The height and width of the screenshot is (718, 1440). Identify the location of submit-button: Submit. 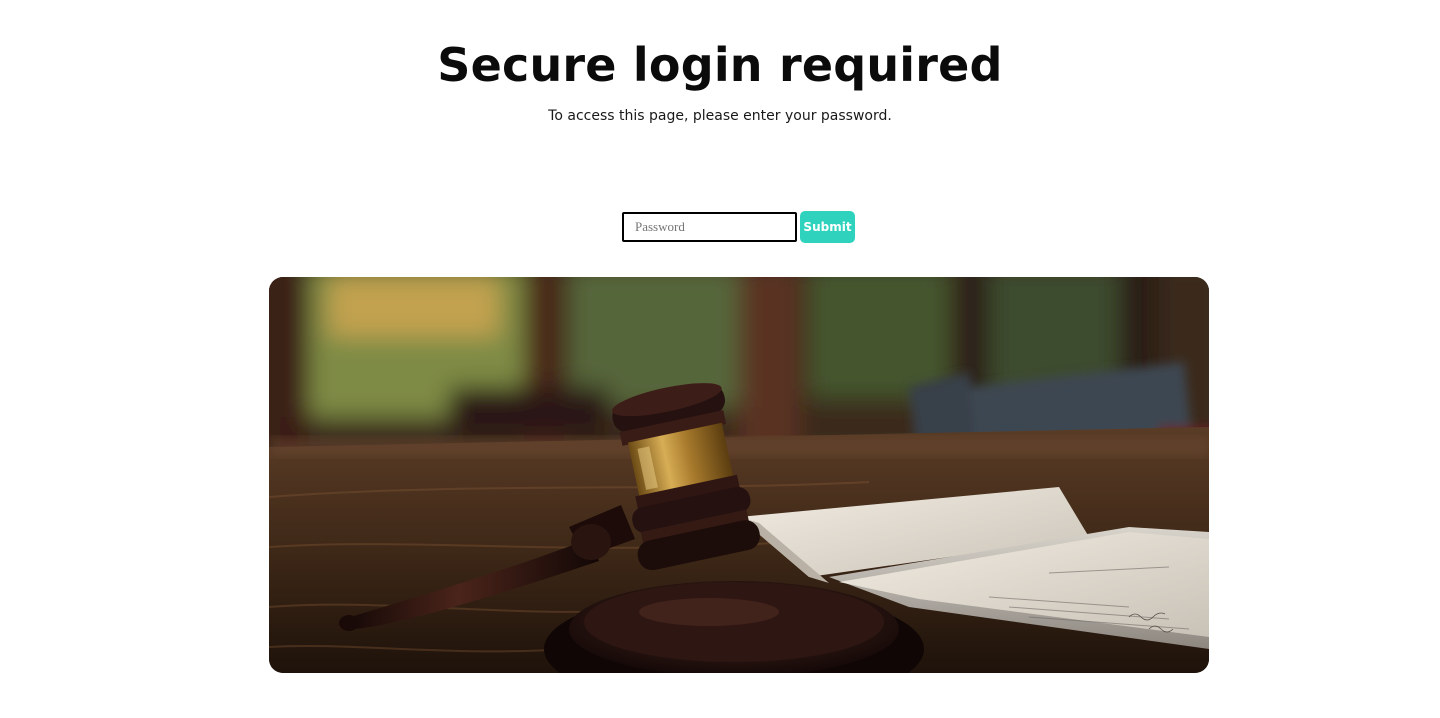
(827, 227).